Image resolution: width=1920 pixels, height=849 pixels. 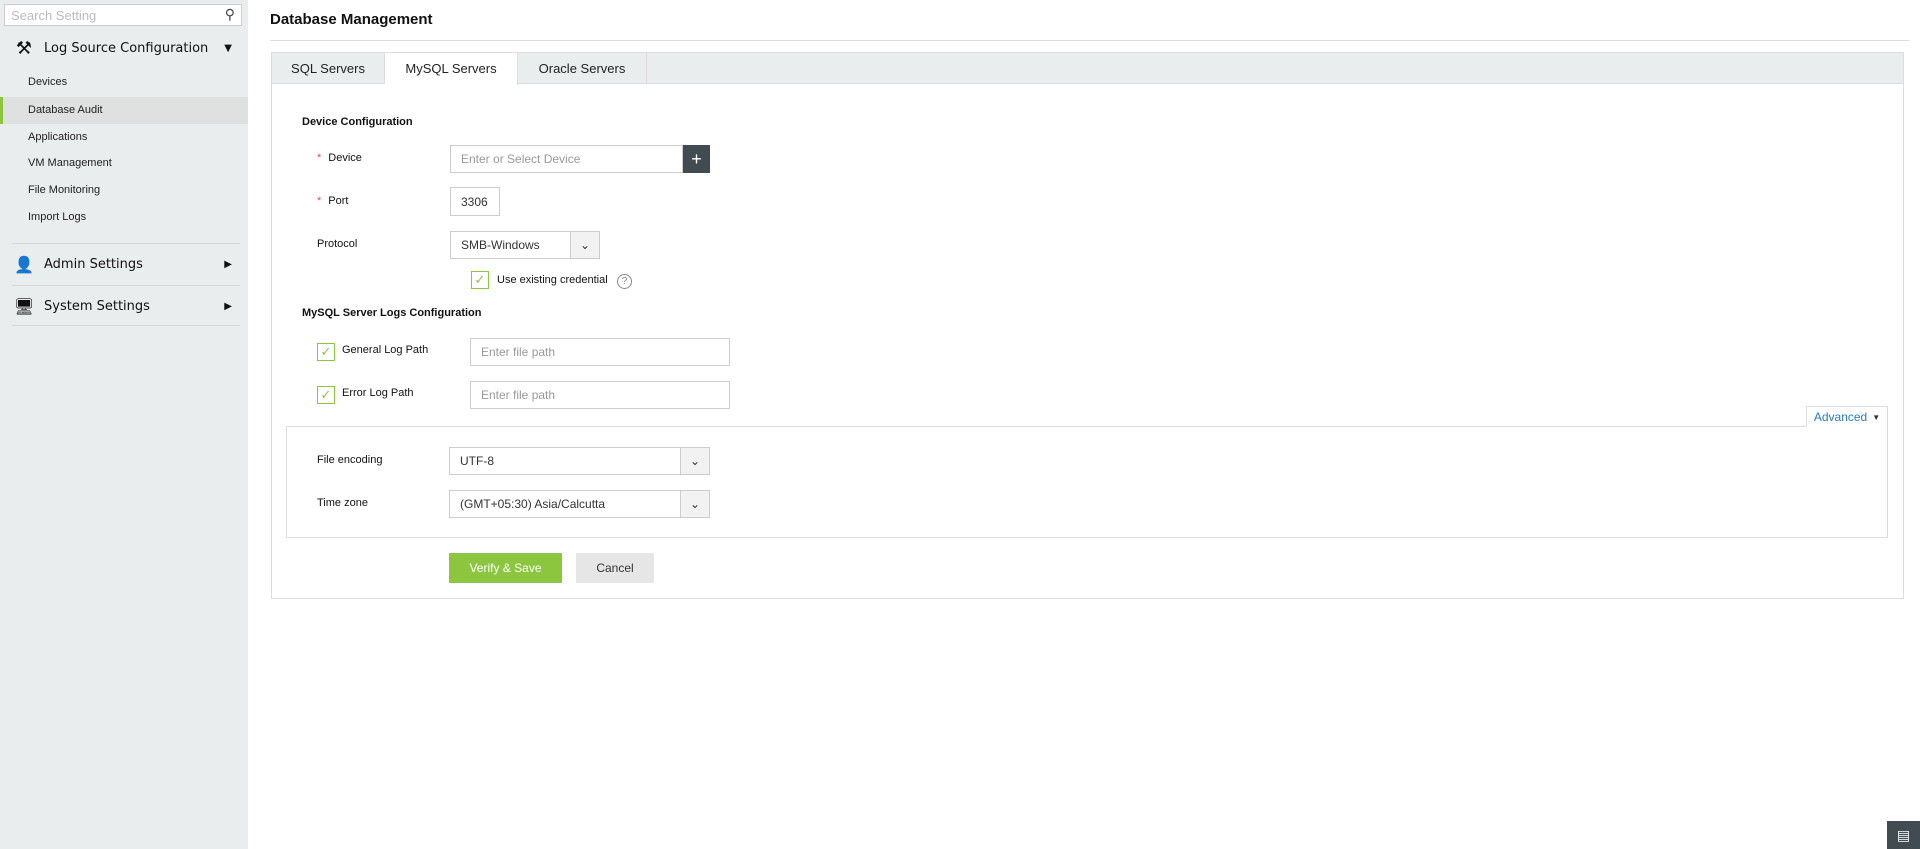 I want to click on add-device-button: +, so click(x=696, y=159).